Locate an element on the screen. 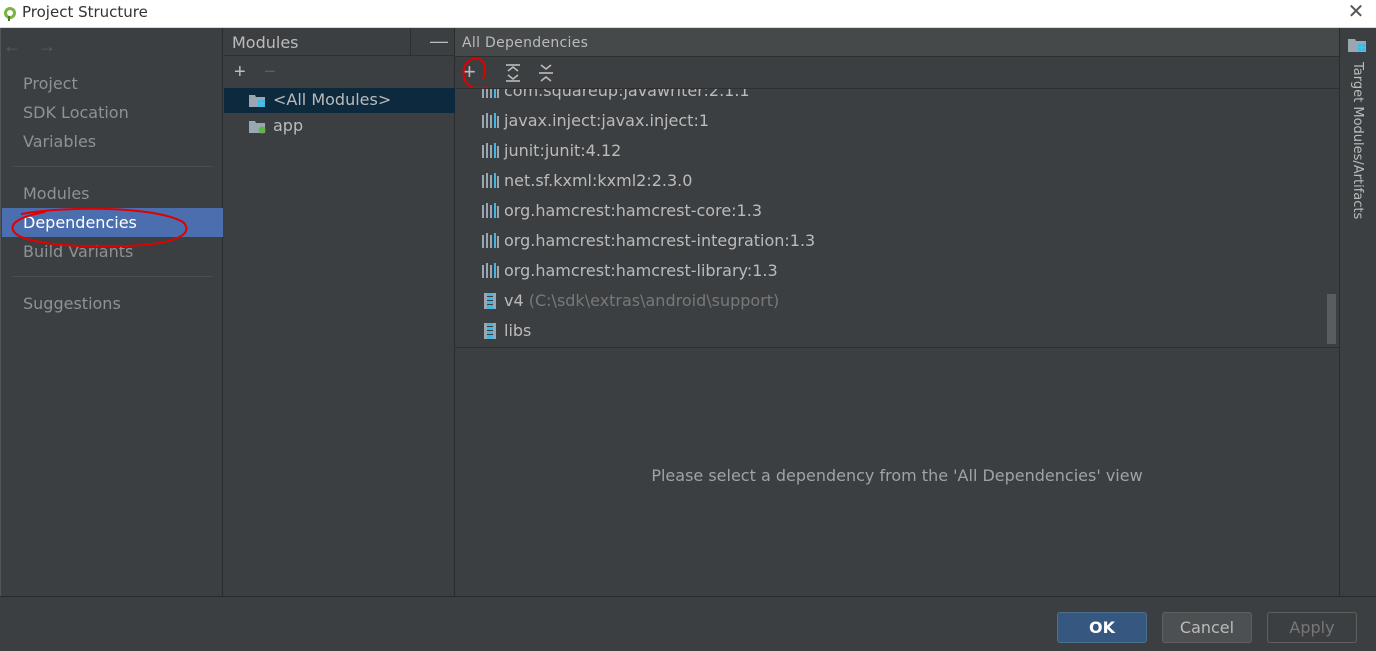  dependency-label: org.hamcrest:hamcrest-integration:1.3 is located at coordinates (660, 240).